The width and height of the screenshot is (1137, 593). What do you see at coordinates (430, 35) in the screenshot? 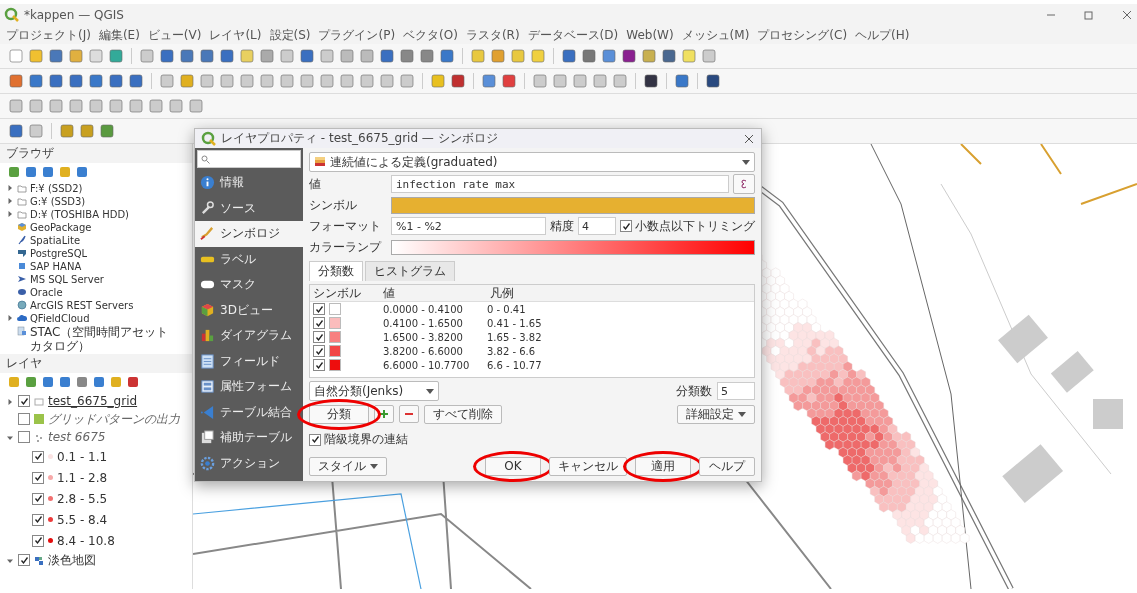
I see `menu-item: ベクタ(O)` at bounding box center [430, 35].